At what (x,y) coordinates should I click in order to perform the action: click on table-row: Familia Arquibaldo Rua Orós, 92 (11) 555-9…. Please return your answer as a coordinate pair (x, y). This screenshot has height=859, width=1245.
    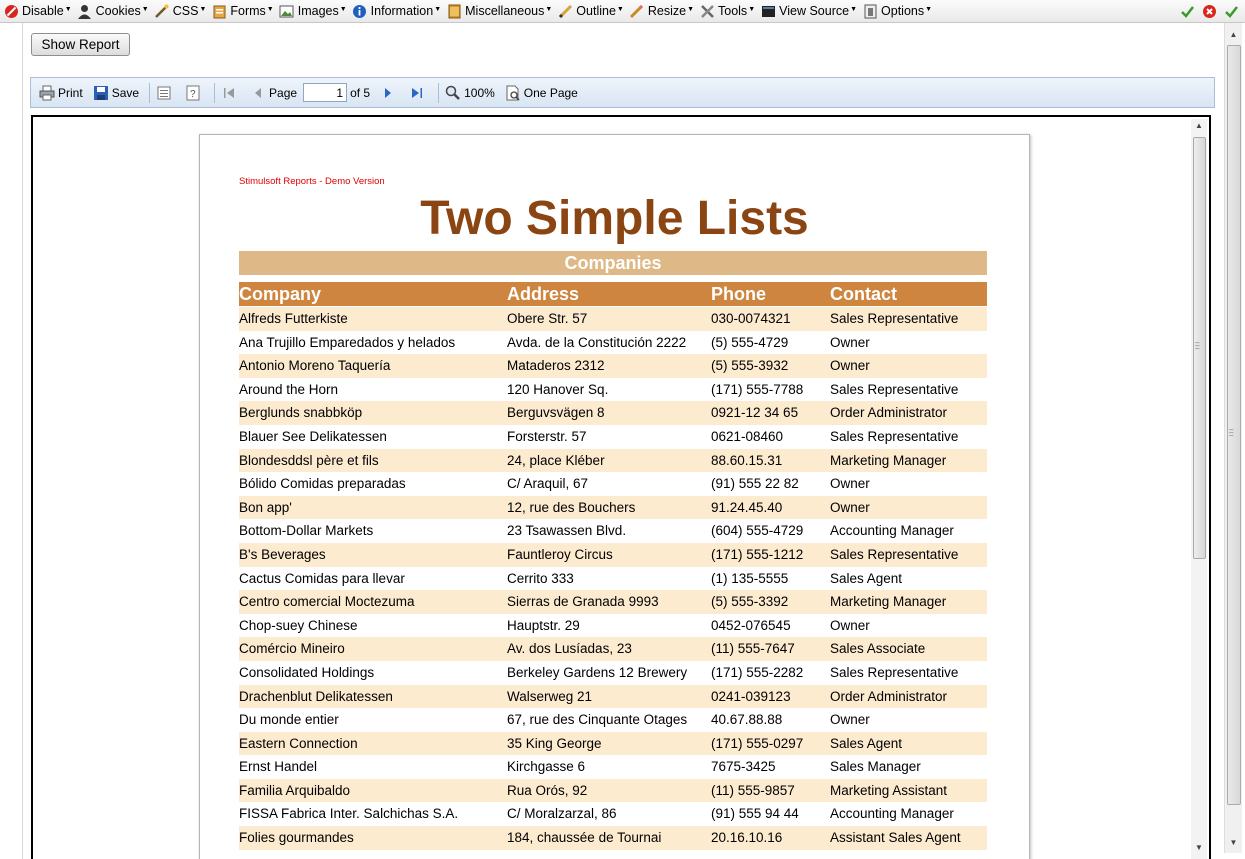
    Looking at the image, I should click on (613, 790).